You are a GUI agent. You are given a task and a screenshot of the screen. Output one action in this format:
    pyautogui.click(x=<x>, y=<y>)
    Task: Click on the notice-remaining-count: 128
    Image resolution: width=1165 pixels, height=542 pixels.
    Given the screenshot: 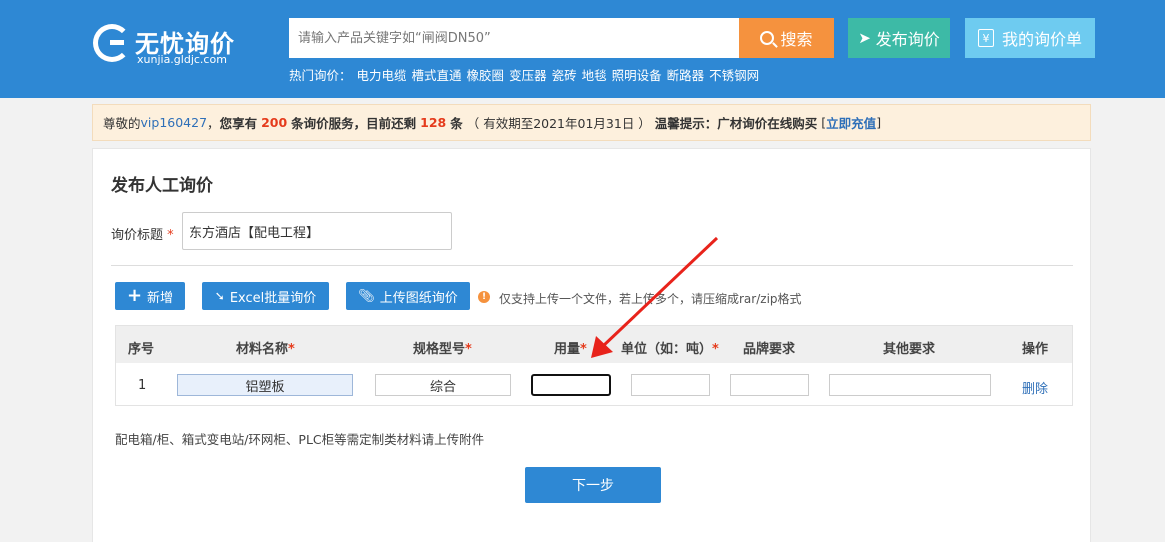 What is the action you would take?
    pyautogui.click(x=433, y=122)
    